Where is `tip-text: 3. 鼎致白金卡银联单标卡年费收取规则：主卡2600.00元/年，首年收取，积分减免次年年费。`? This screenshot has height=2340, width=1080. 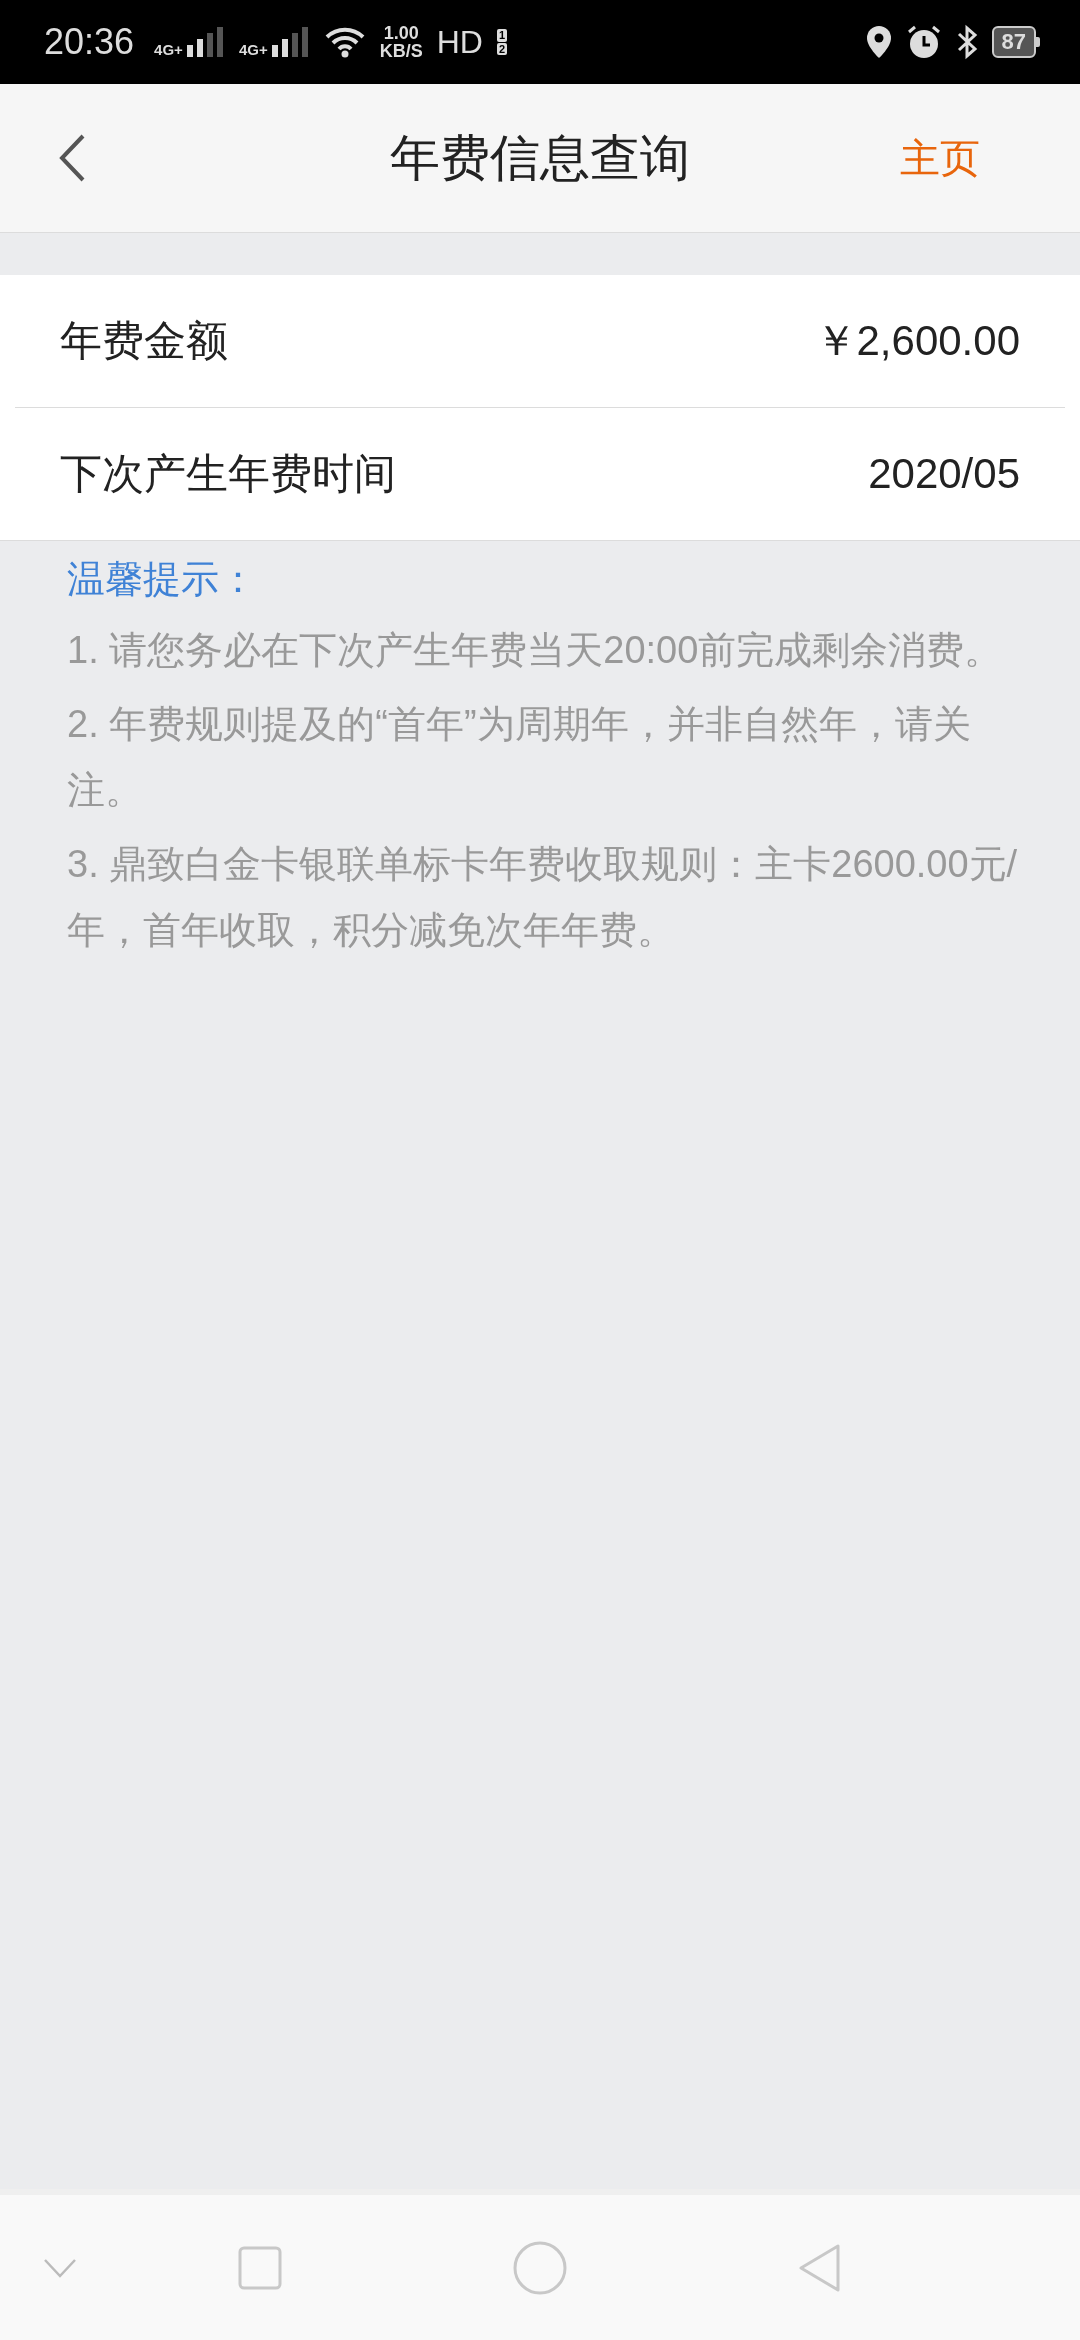
tip-text: 3. 鼎致白金卡银联单标卡年费收取规则：主卡2600.00元/年，首年收取，积分减免次年年费。 is located at coordinates (543, 897).